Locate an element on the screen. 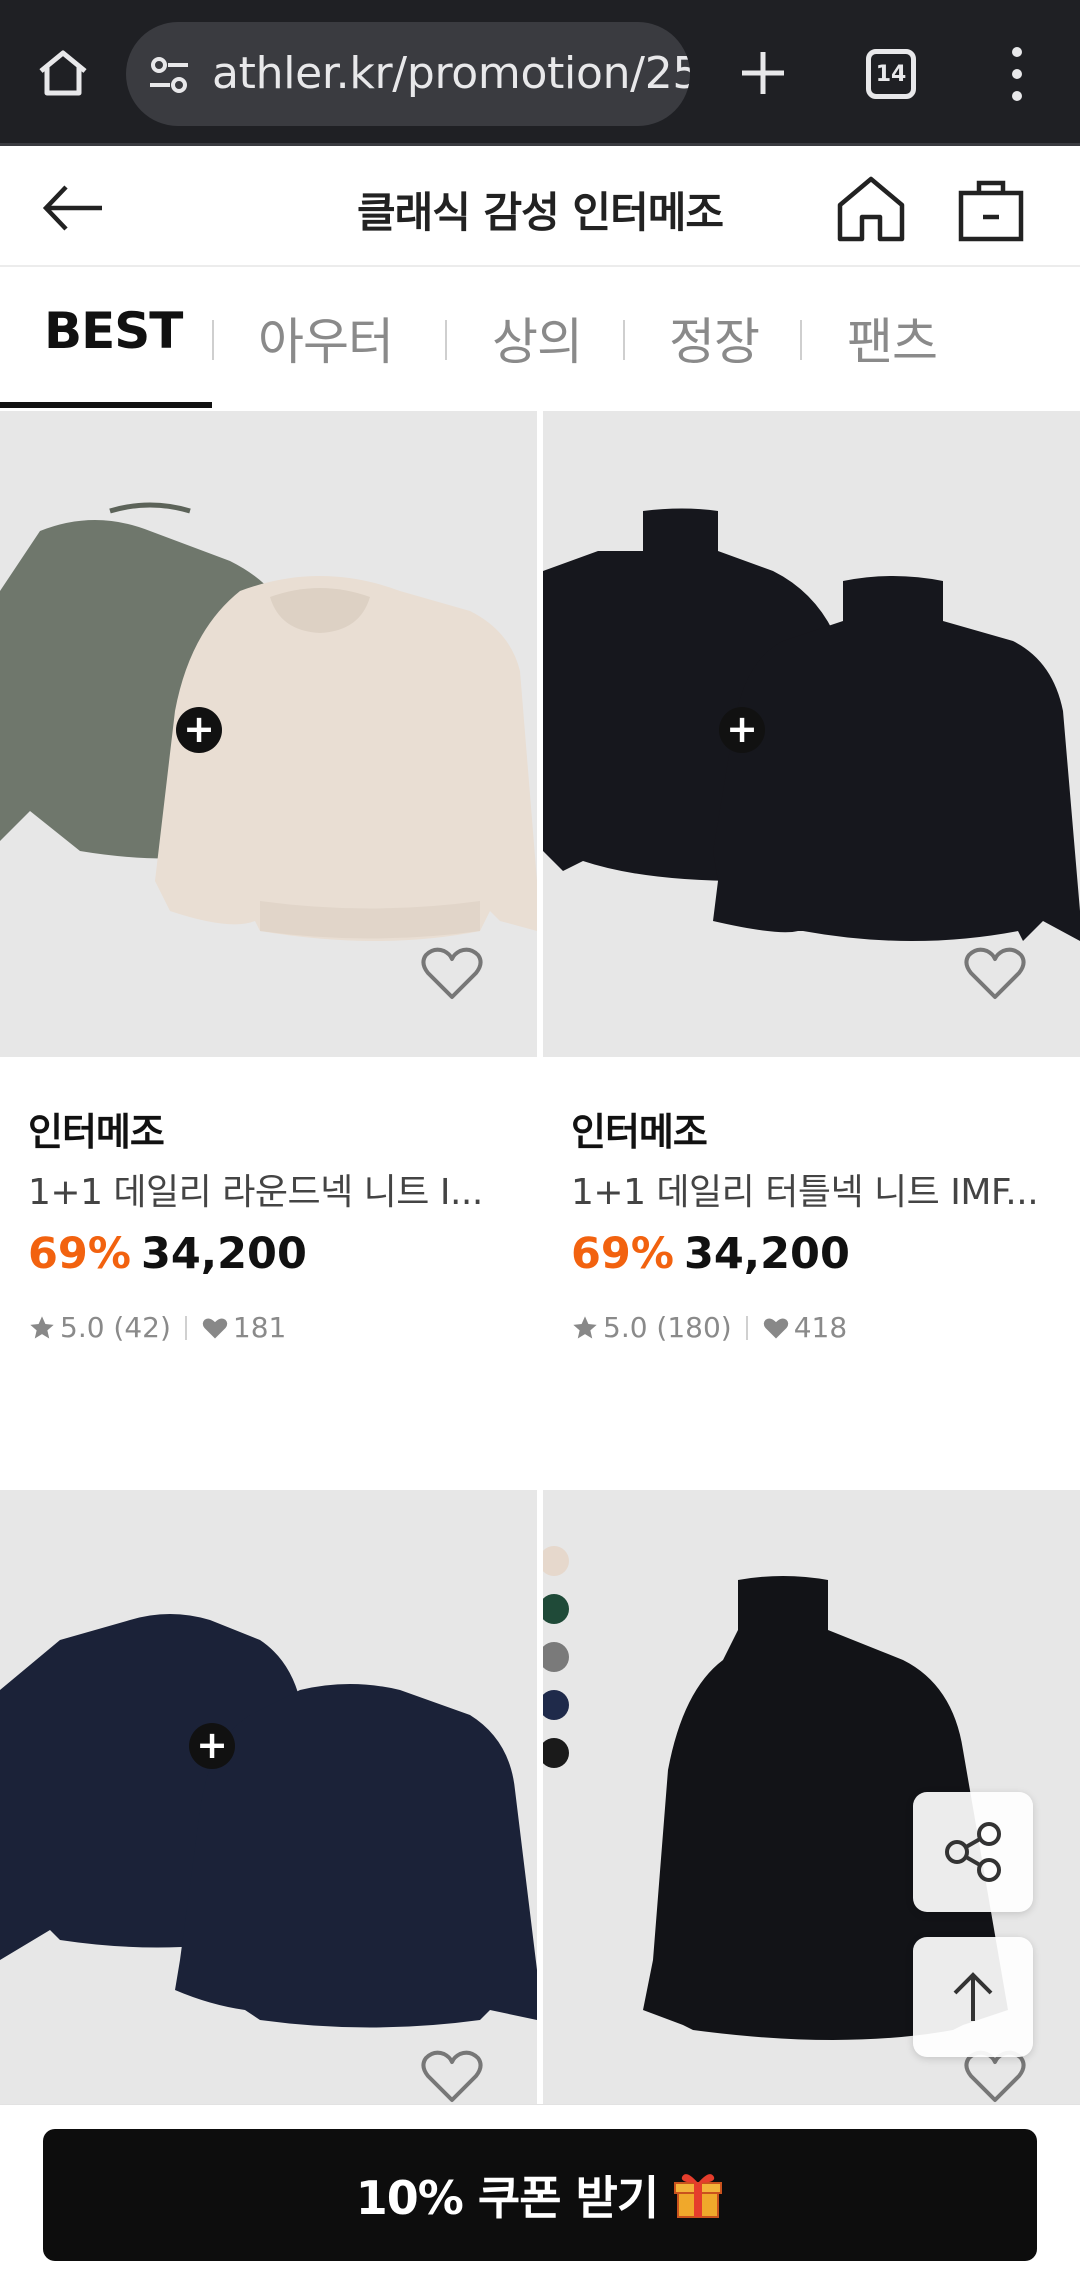 The height and width of the screenshot is (2284, 1080). scroll-top-button is located at coordinates (973, 1997).